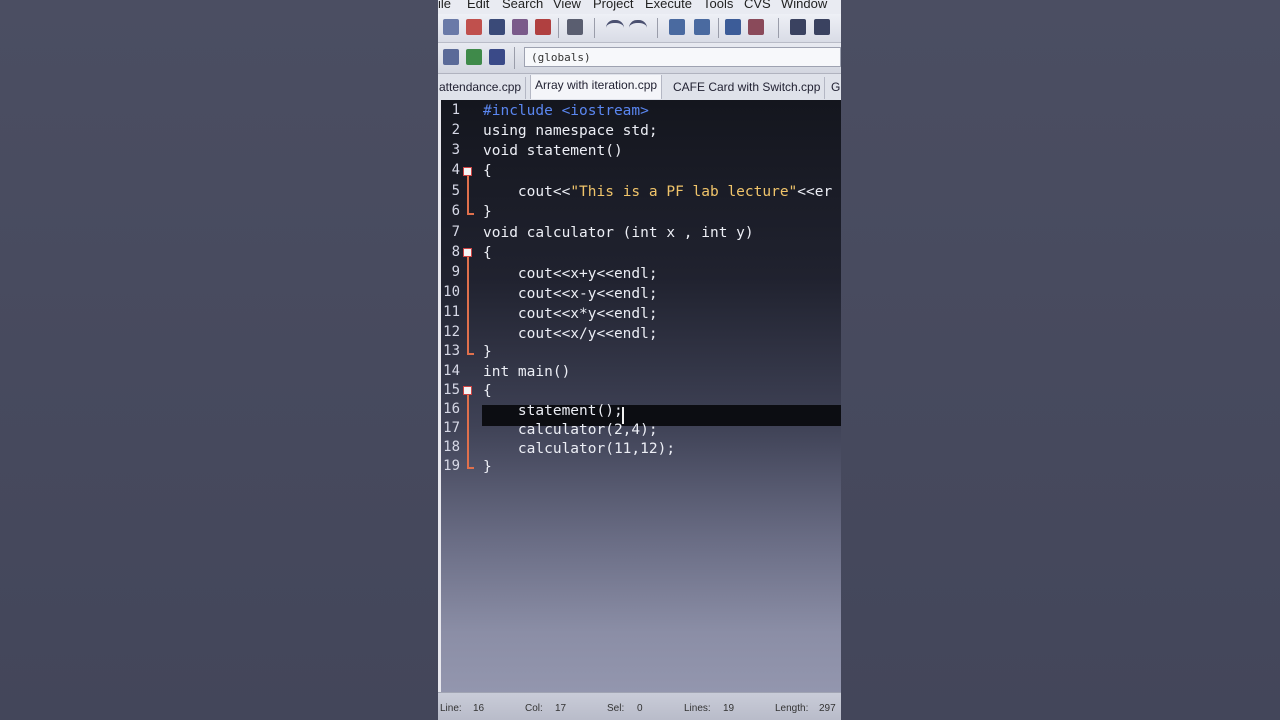  Describe the element at coordinates (487, 467) in the screenshot. I see `code-line-19: }` at that location.